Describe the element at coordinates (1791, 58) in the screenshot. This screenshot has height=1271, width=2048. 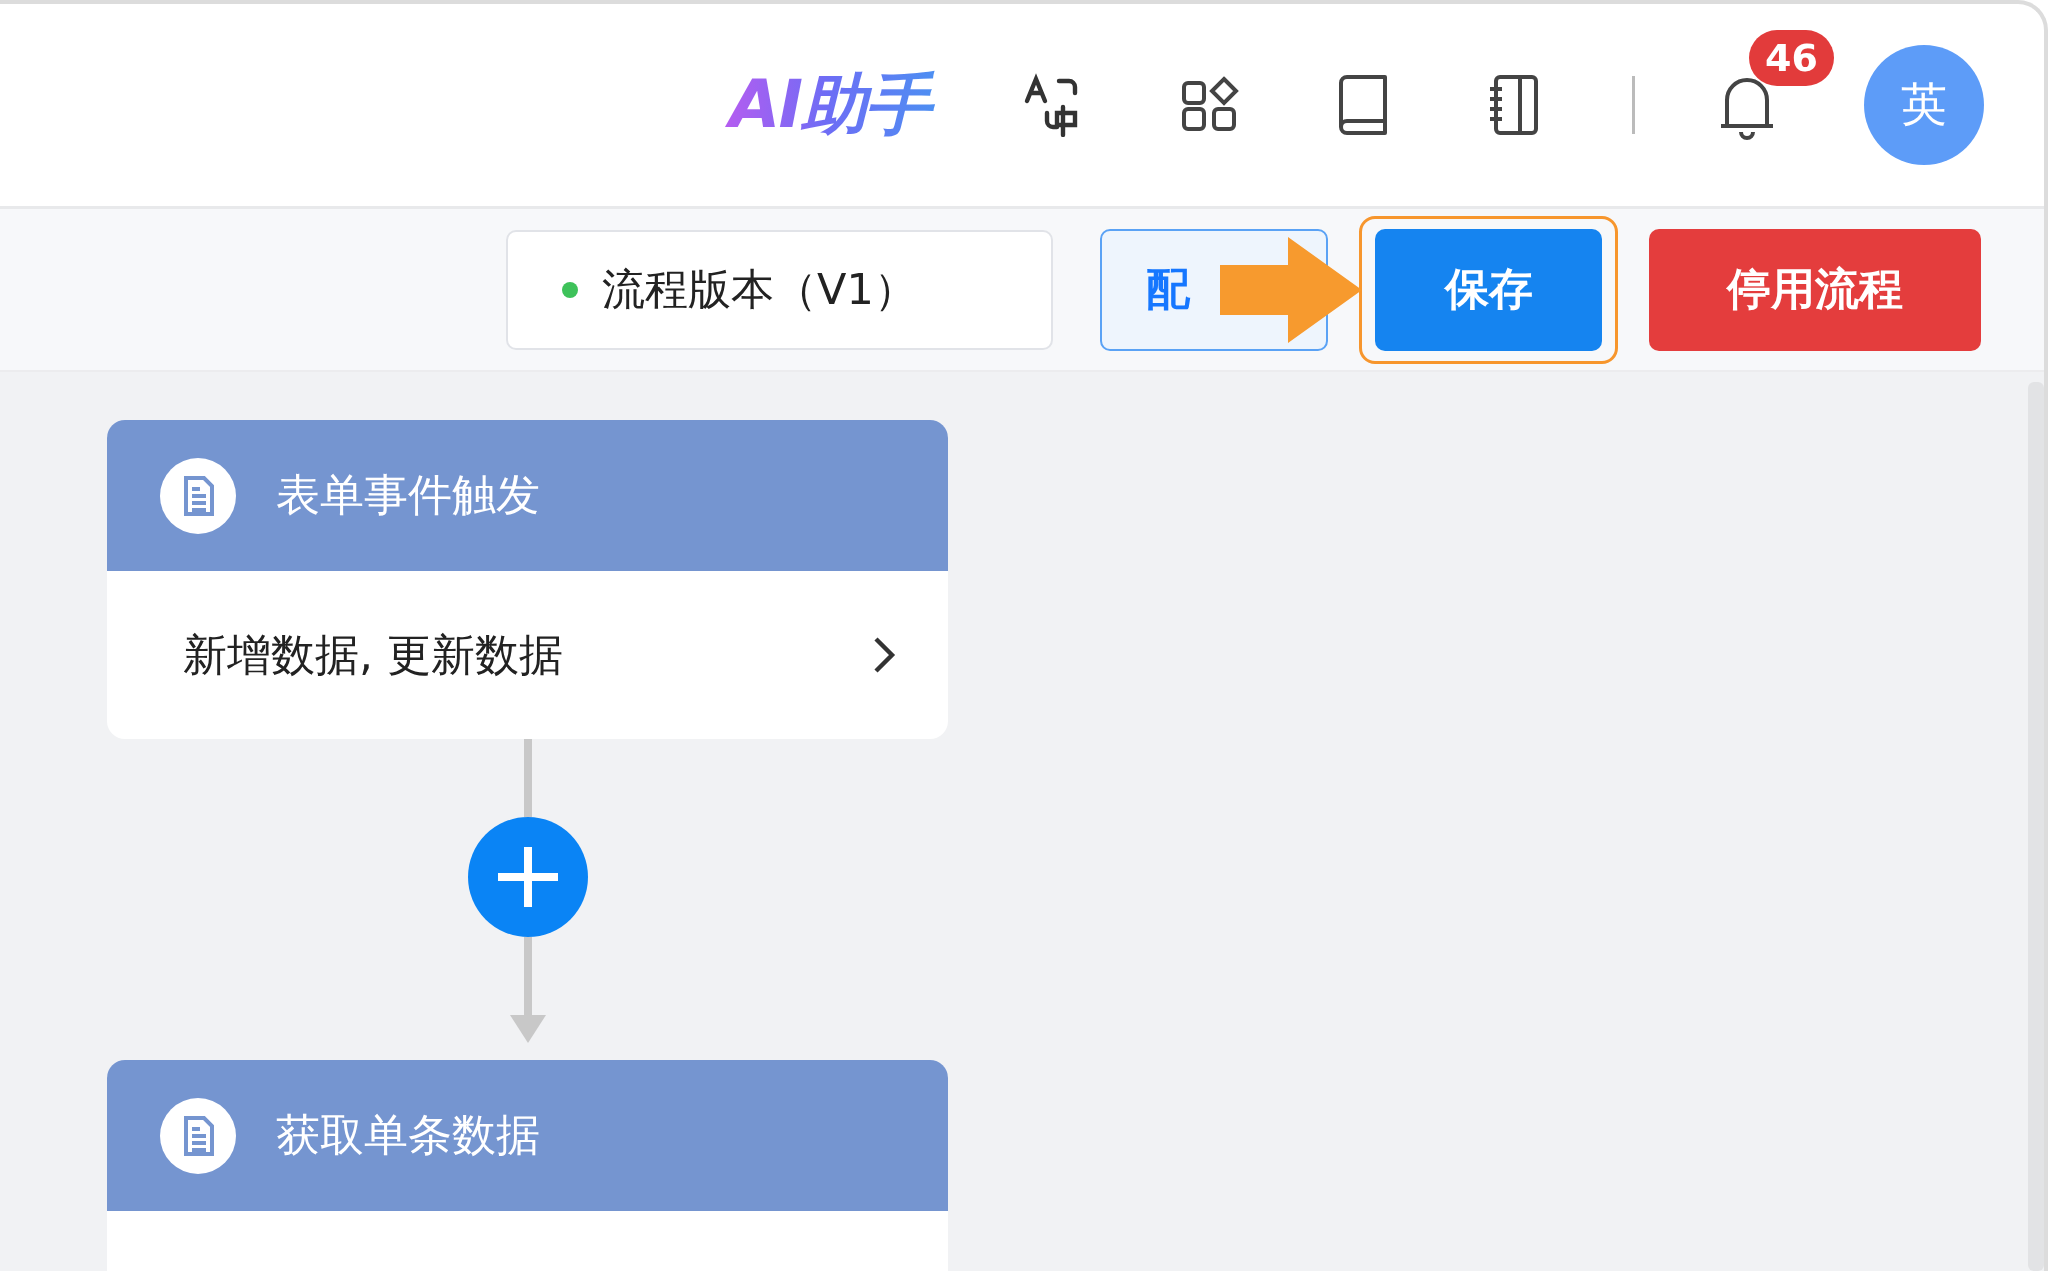
I see `notification-count-badge: 46` at that location.